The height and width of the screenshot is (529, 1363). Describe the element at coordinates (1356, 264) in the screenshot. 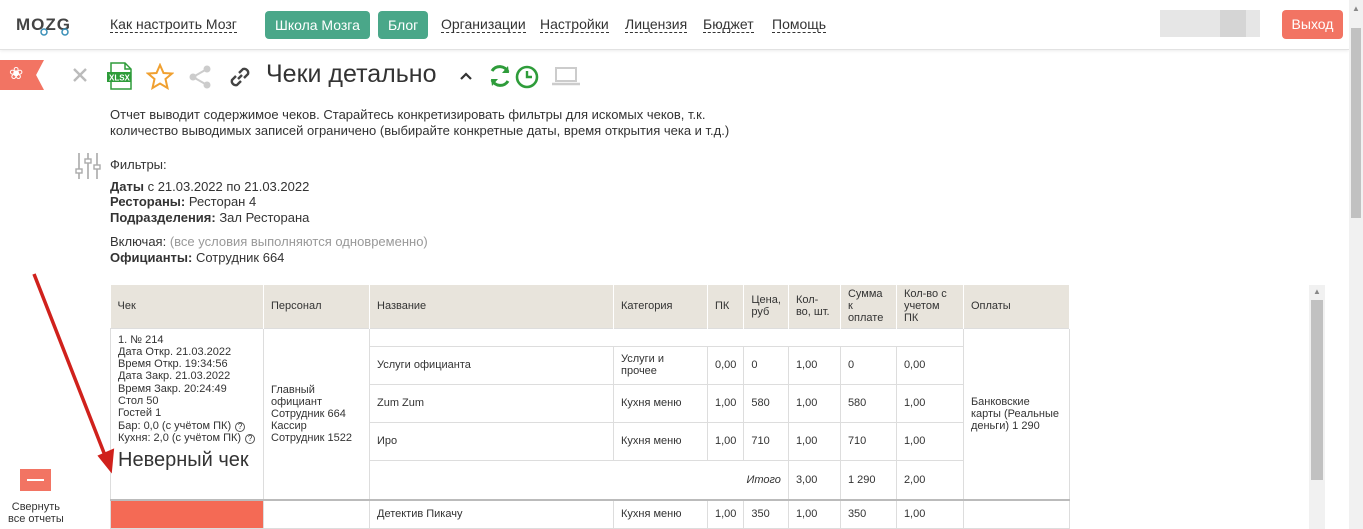

I see `page-scrollbar: ▲` at that location.